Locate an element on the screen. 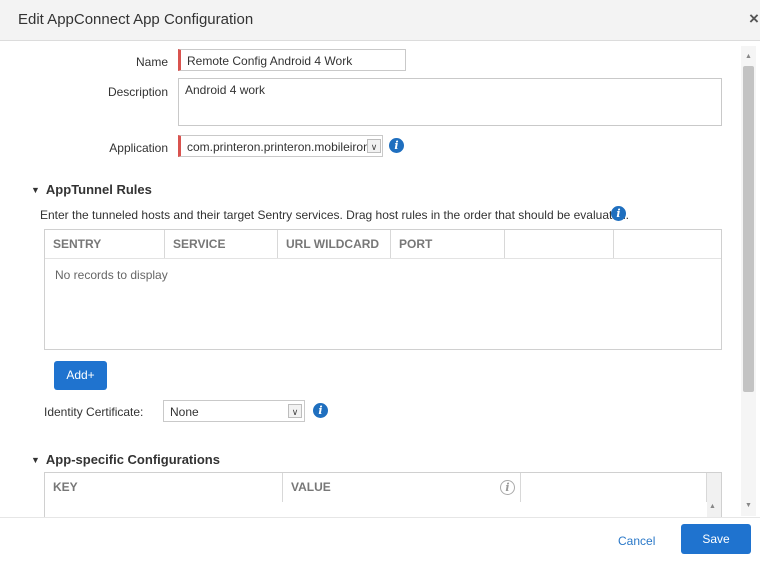  name-field: Remote Config Android 4 Work is located at coordinates (292, 60).